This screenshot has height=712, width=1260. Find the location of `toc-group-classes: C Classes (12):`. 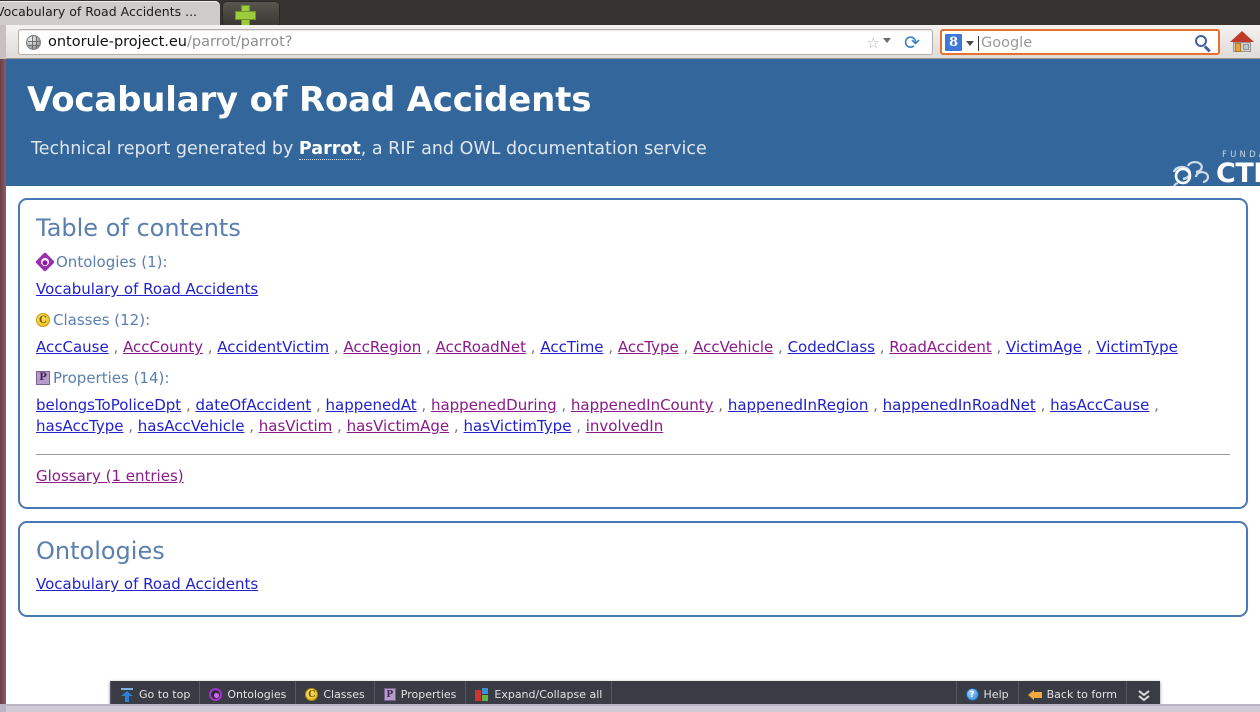

toc-group-classes: C Classes (12): is located at coordinates (641, 320).